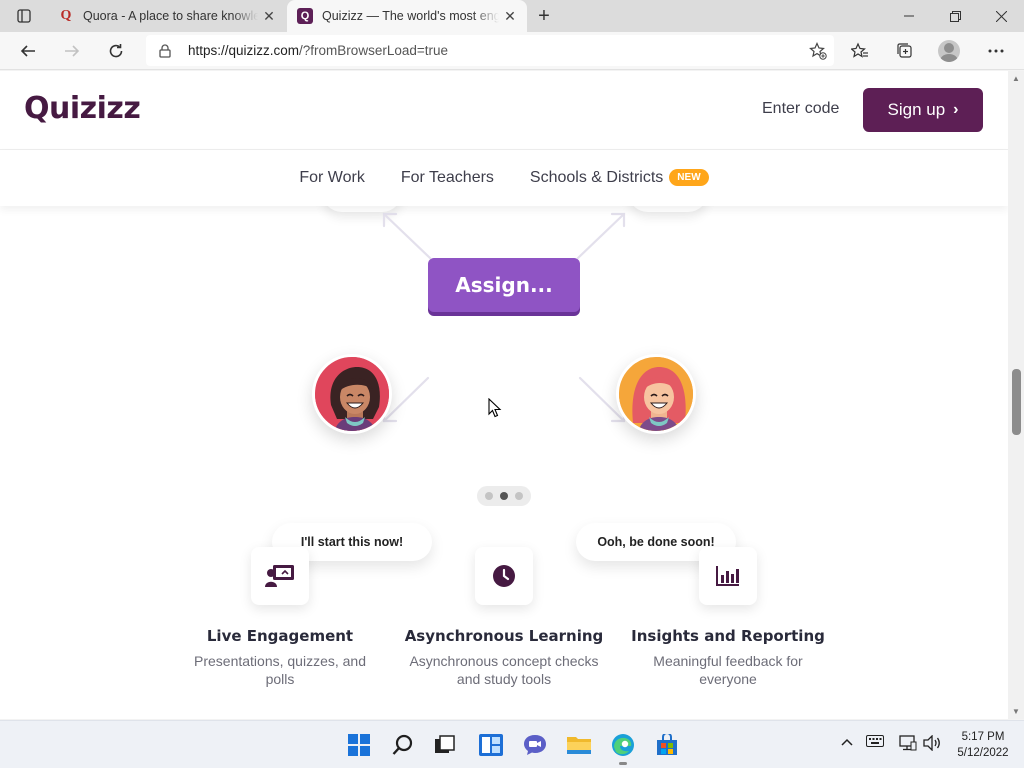 The height and width of the screenshot is (768, 1024). What do you see at coordinates (495, 408) in the screenshot?
I see `mouse-cursor-icon` at bounding box center [495, 408].